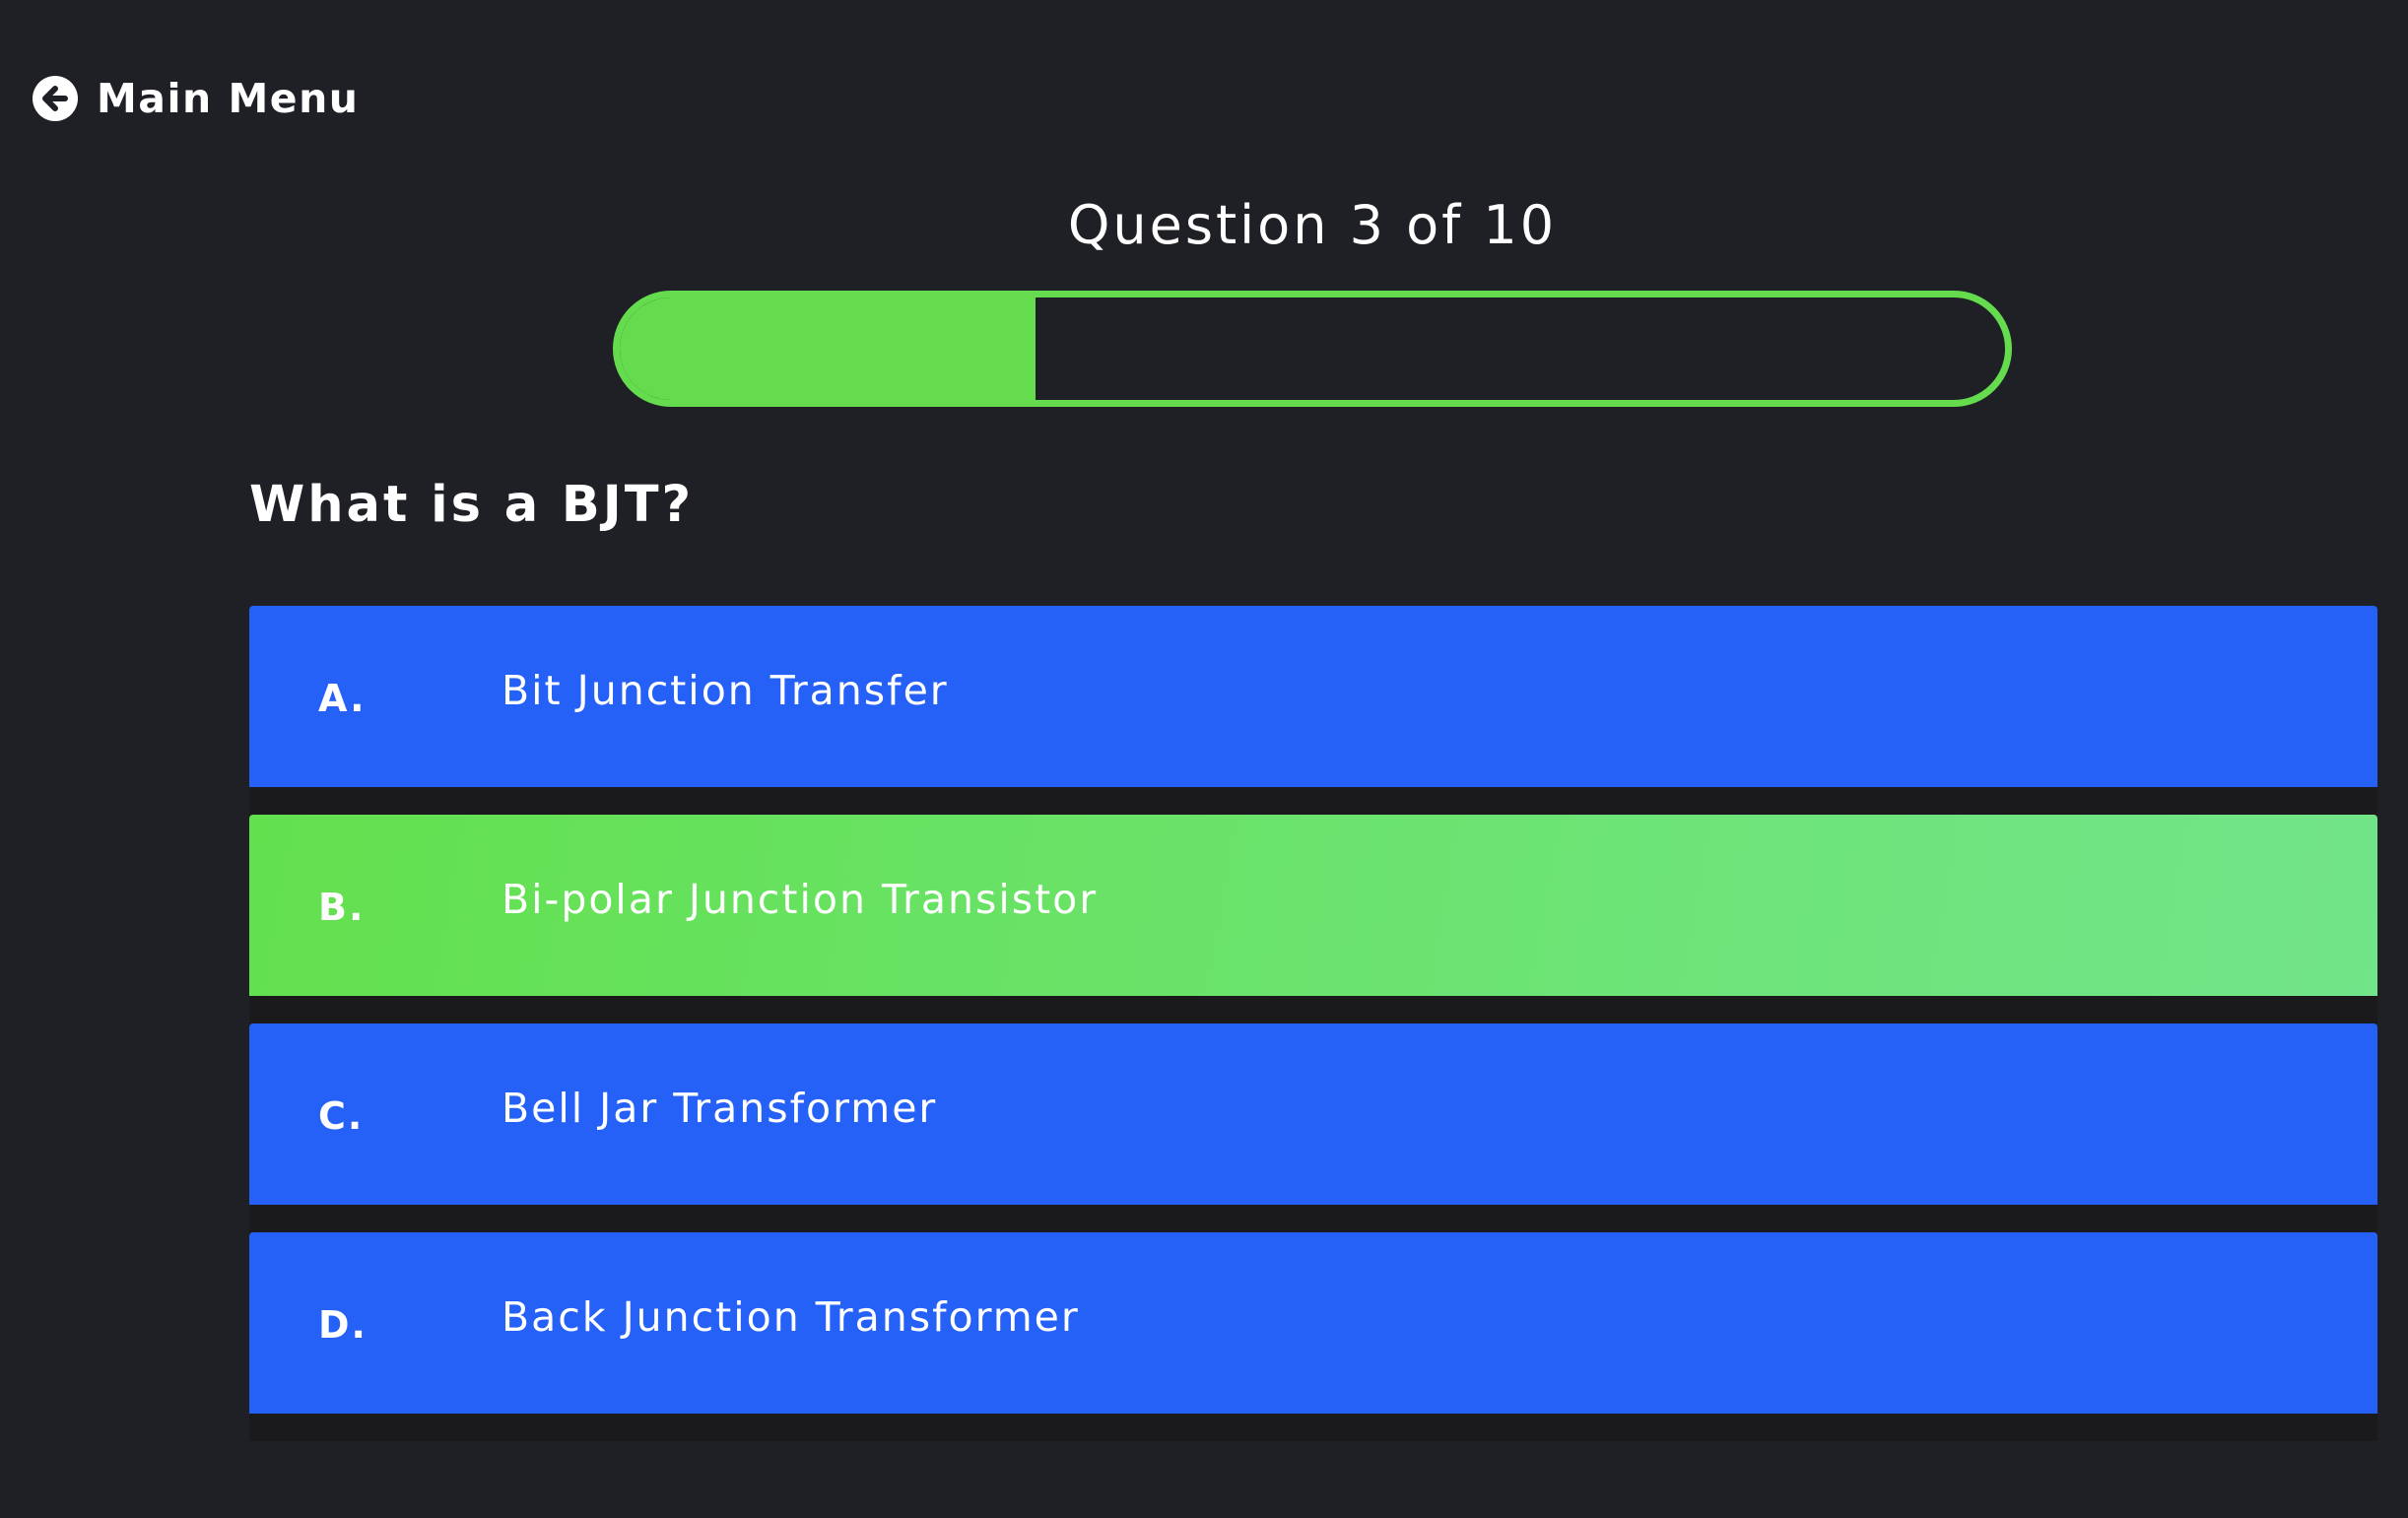  I want to click on answer-letter: B., so click(342, 907).